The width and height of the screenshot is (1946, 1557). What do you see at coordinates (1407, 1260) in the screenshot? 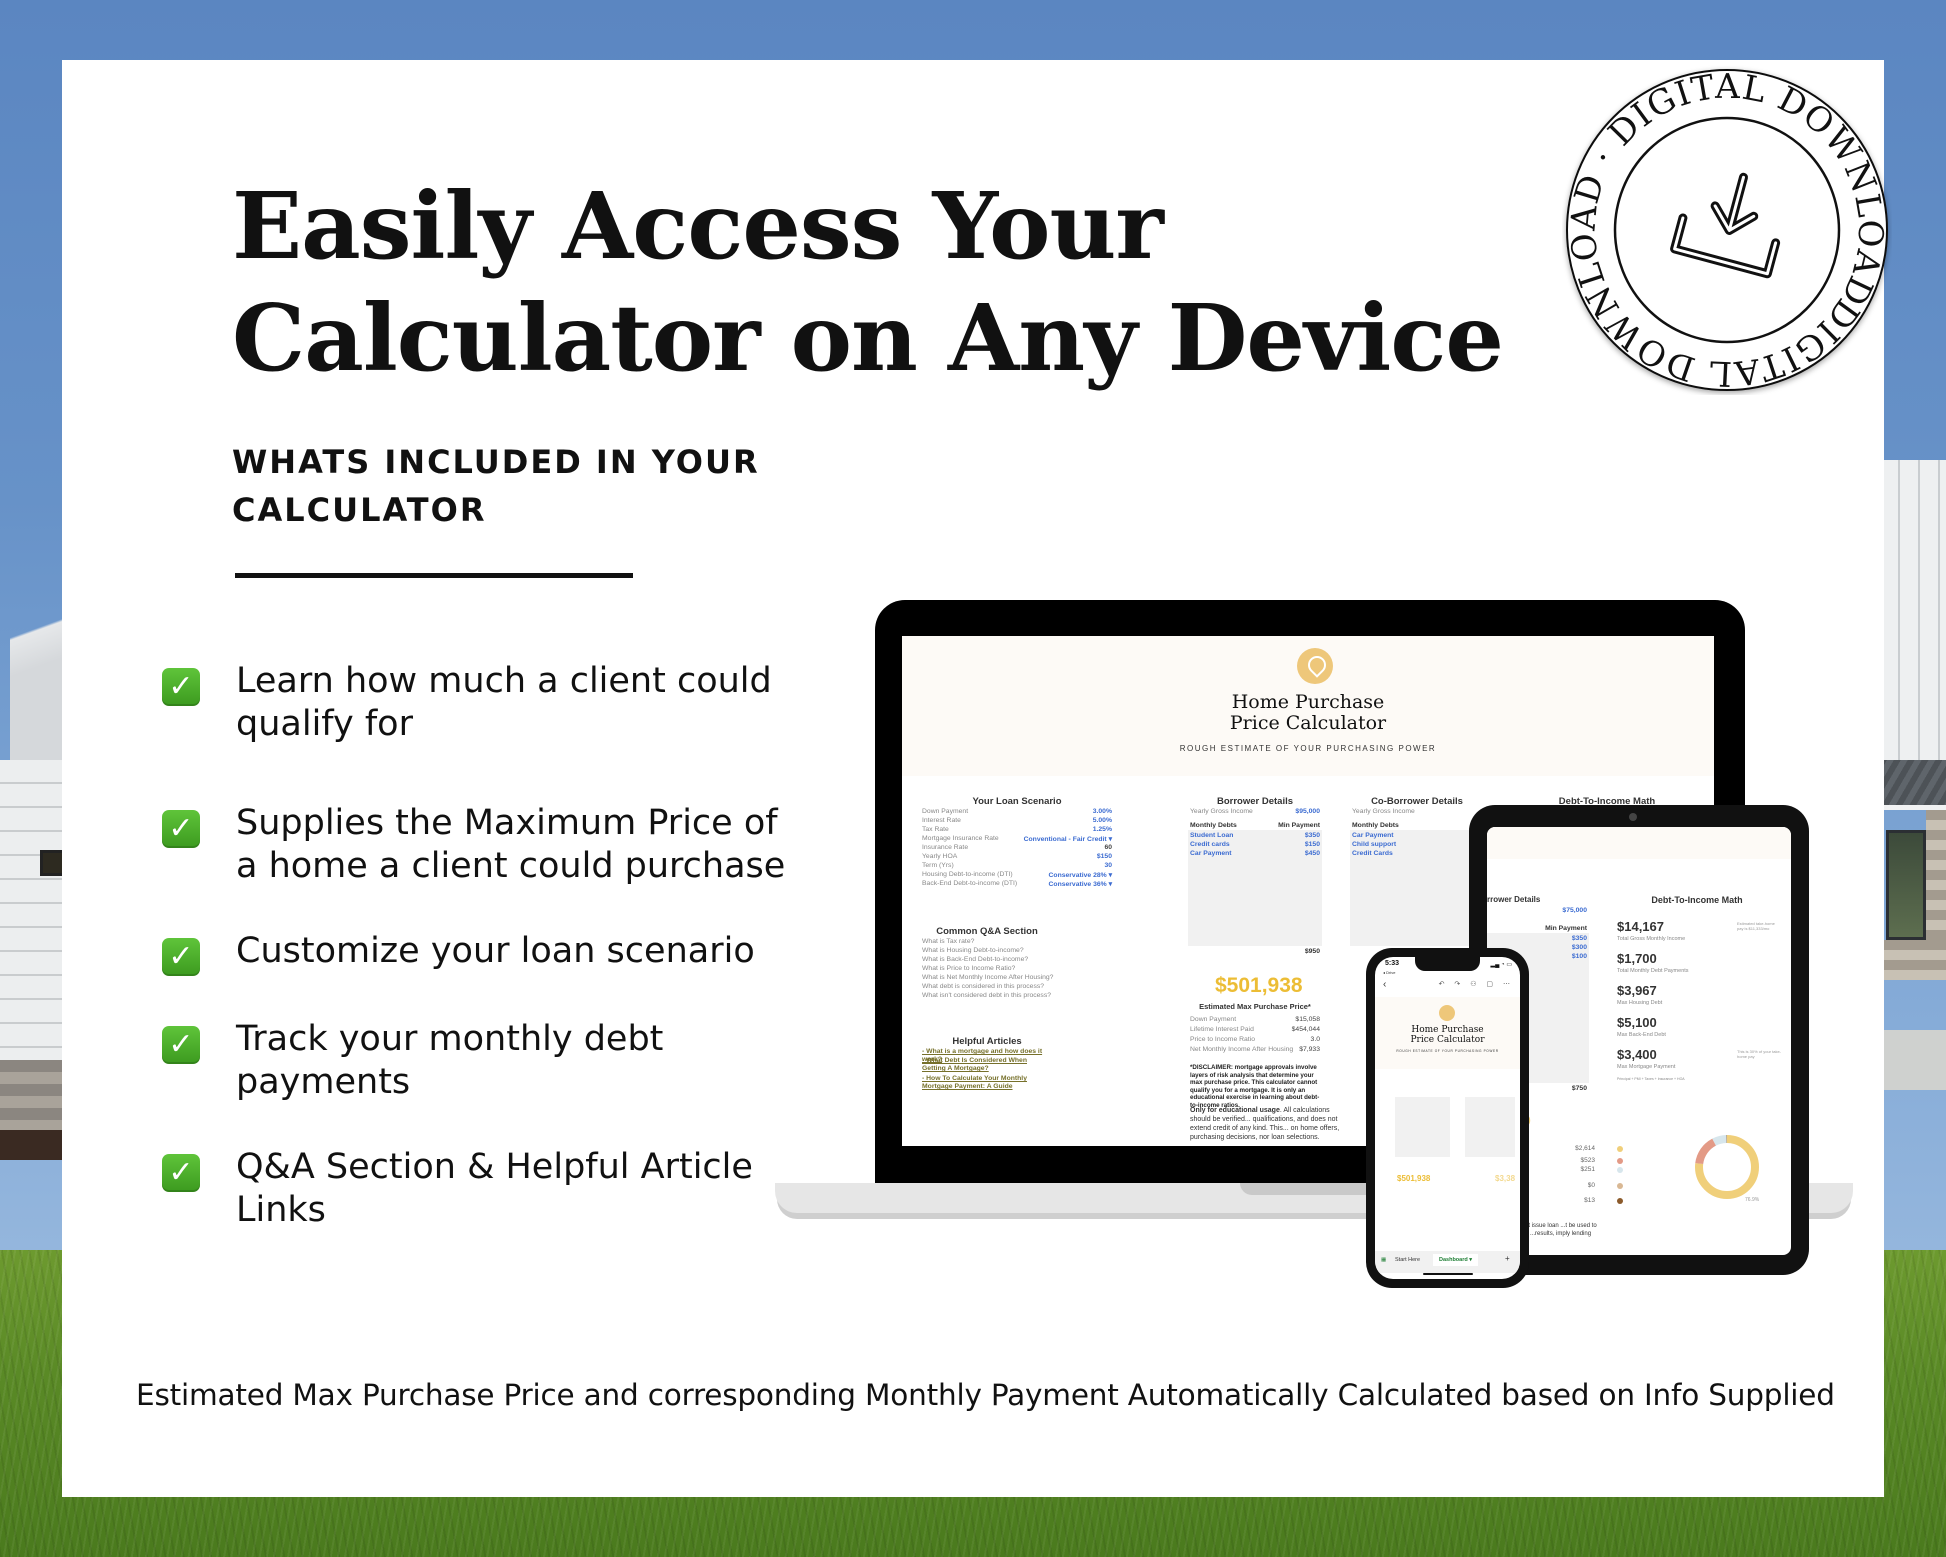
I see `tab-start-here: Start Here` at bounding box center [1407, 1260].